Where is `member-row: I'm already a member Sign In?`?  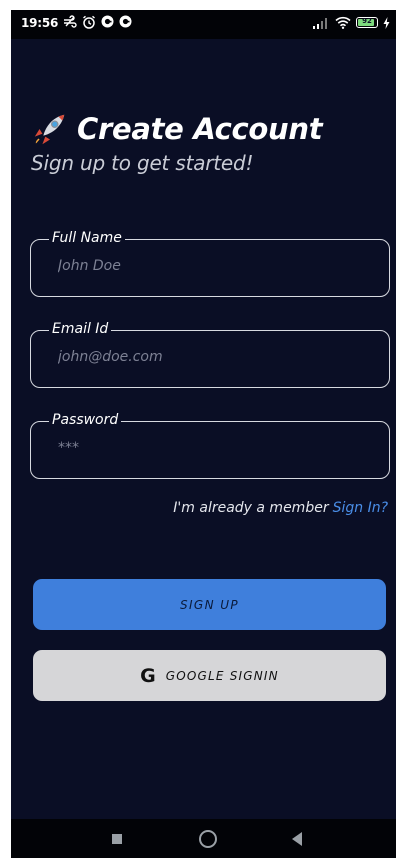
member-row: I'm already a member Sign In? is located at coordinates (280, 508).